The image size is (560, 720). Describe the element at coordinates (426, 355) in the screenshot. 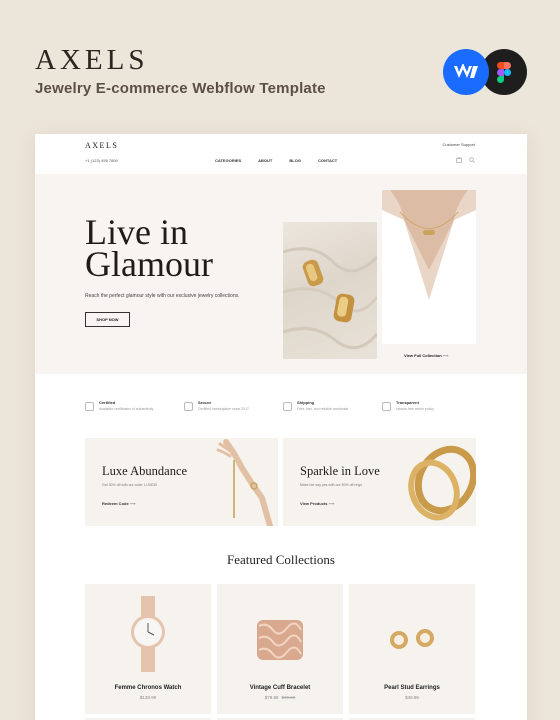

I see `view-collection-link: View Full Collection ⟶` at that location.